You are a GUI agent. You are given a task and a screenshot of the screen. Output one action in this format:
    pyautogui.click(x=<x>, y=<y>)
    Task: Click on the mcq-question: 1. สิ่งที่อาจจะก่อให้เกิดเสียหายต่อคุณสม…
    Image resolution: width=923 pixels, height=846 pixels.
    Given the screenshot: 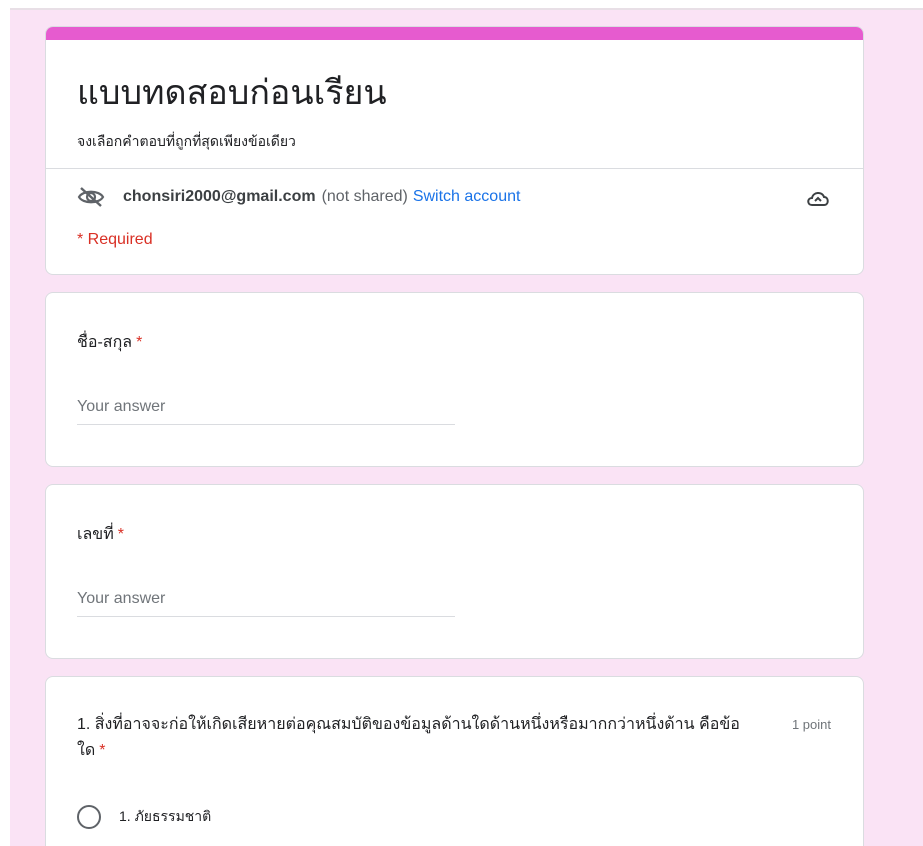 What is the action you would take?
    pyautogui.click(x=422, y=738)
    